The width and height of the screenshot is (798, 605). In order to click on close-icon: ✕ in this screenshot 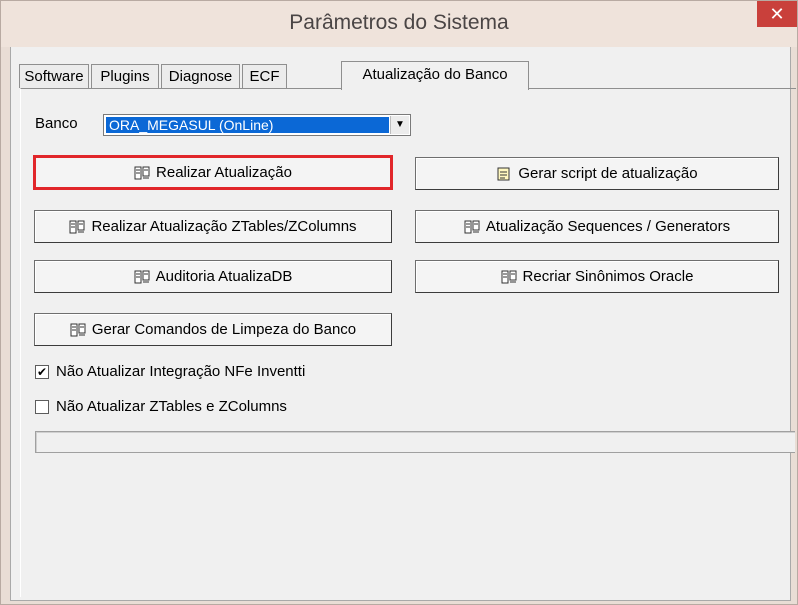, I will do `click(777, 14)`.